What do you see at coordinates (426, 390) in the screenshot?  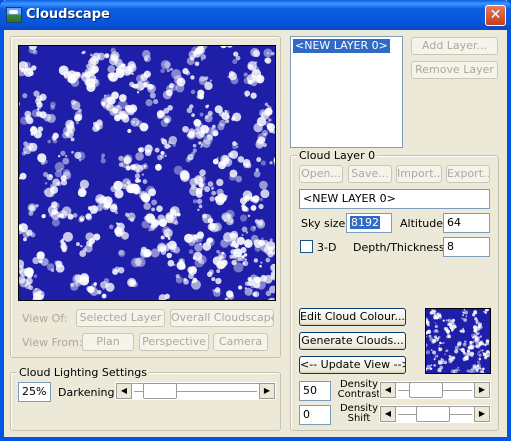 I see `density-contrast-slider-thumb` at bounding box center [426, 390].